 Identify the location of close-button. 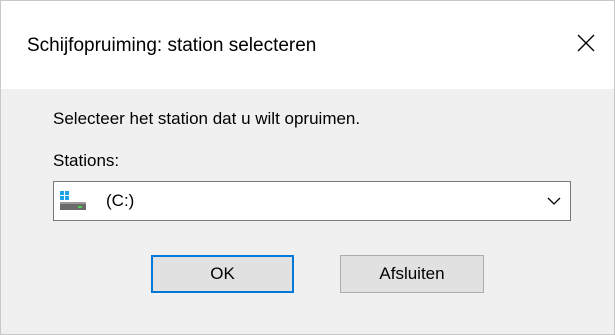
(586, 43).